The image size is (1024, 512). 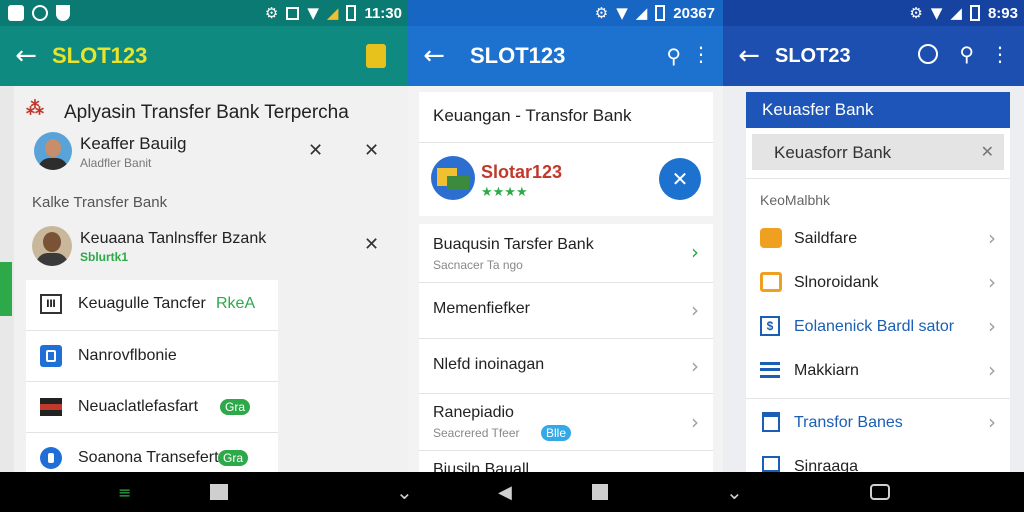 What do you see at coordinates (51, 356) in the screenshot?
I see `mobile-icon` at bounding box center [51, 356].